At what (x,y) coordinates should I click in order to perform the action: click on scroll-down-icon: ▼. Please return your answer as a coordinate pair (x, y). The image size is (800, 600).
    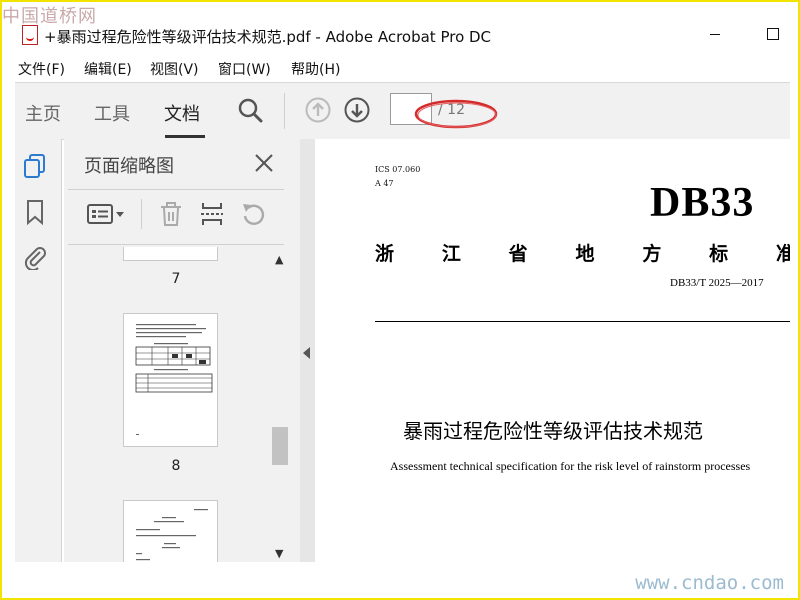
    Looking at the image, I should click on (279, 553).